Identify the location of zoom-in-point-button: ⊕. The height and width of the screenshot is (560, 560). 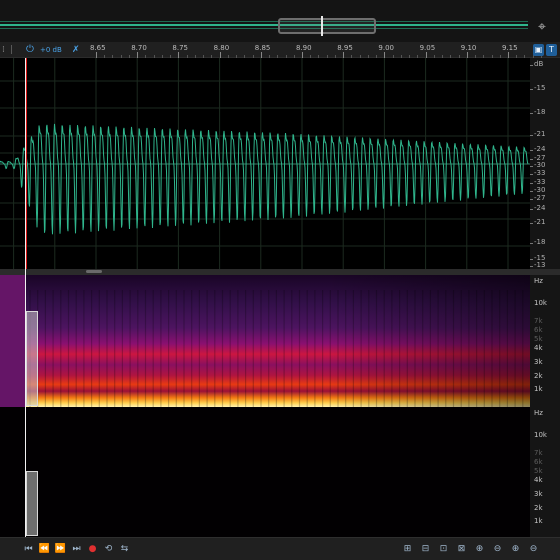
(515, 549).